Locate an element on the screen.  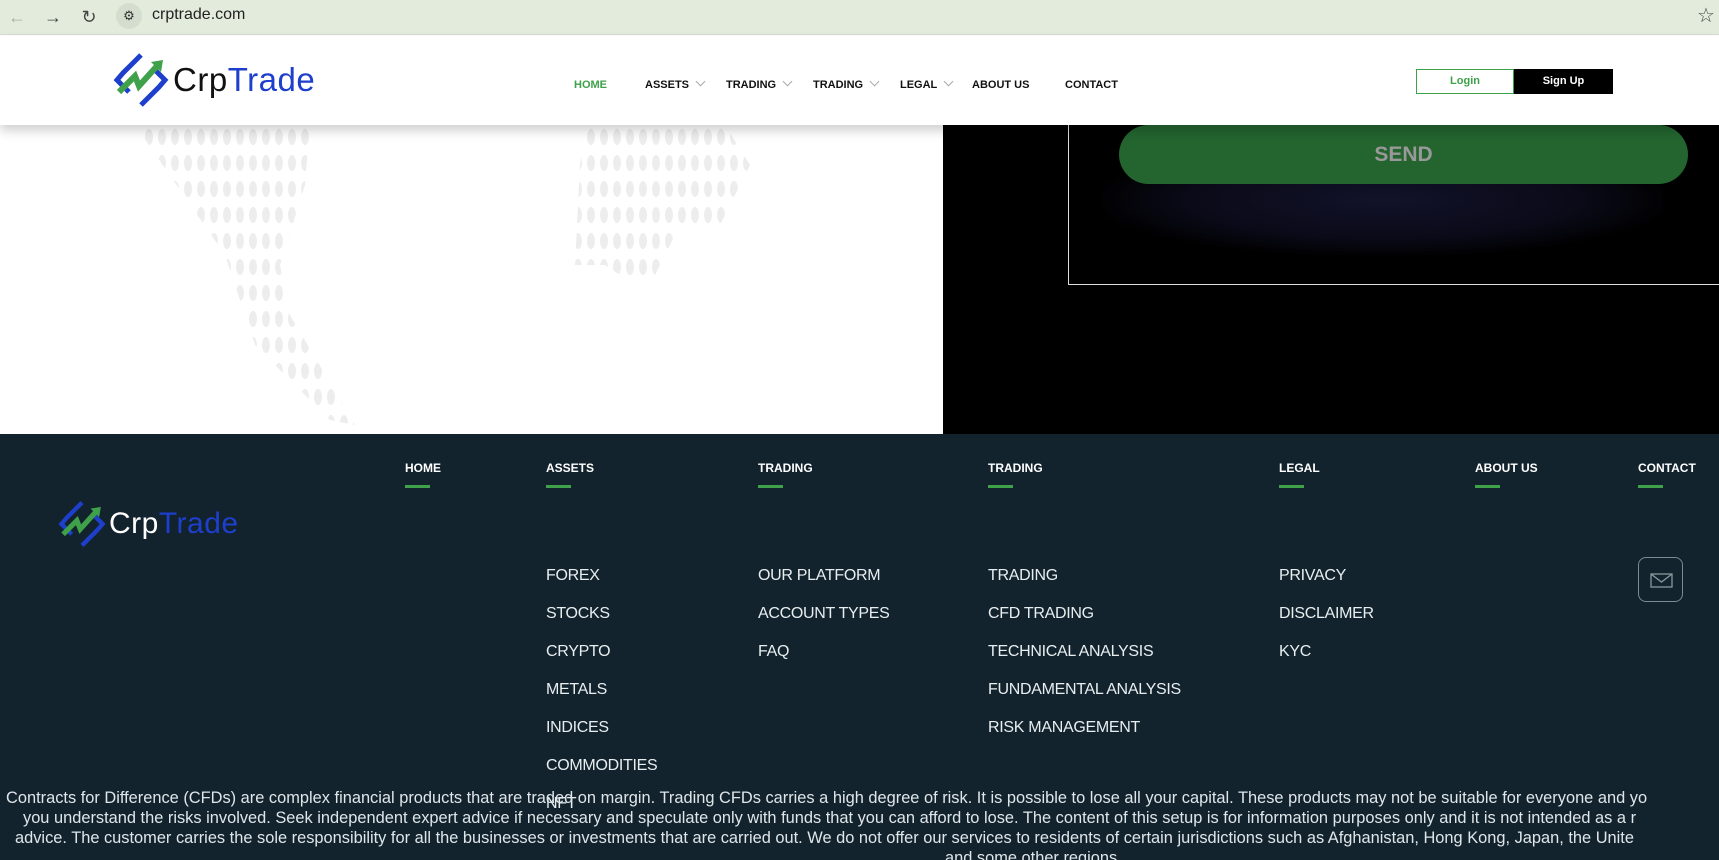
site-logo: Crp Trade is located at coordinates (214, 80).